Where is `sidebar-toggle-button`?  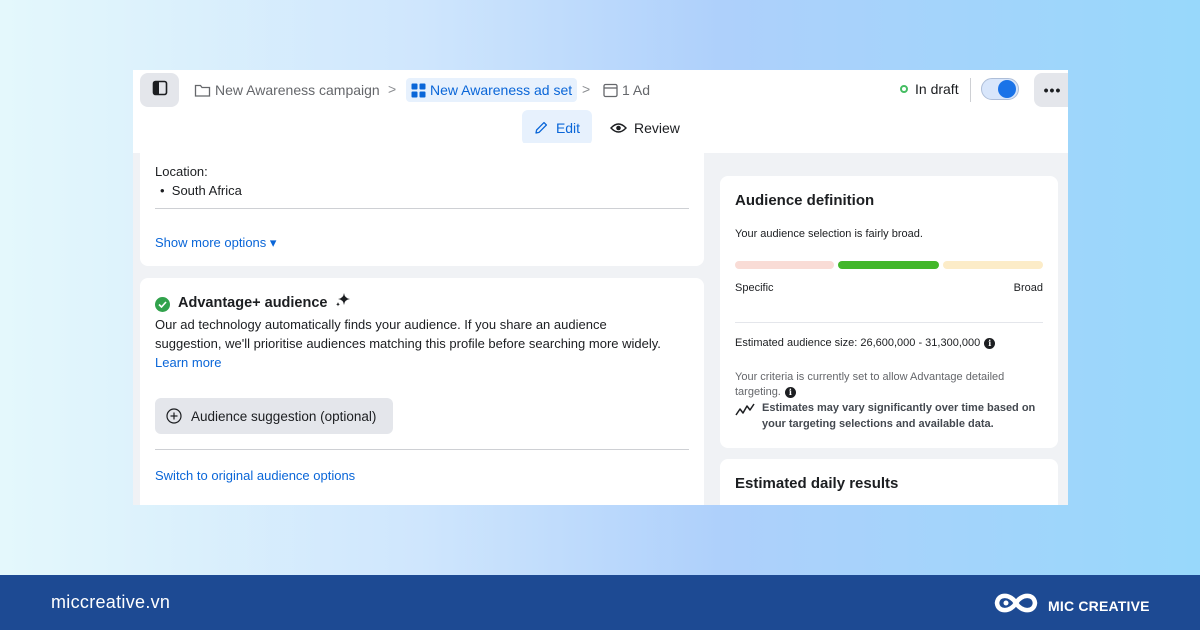
sidebar-toggle-button is located at coordinates (159, 90).